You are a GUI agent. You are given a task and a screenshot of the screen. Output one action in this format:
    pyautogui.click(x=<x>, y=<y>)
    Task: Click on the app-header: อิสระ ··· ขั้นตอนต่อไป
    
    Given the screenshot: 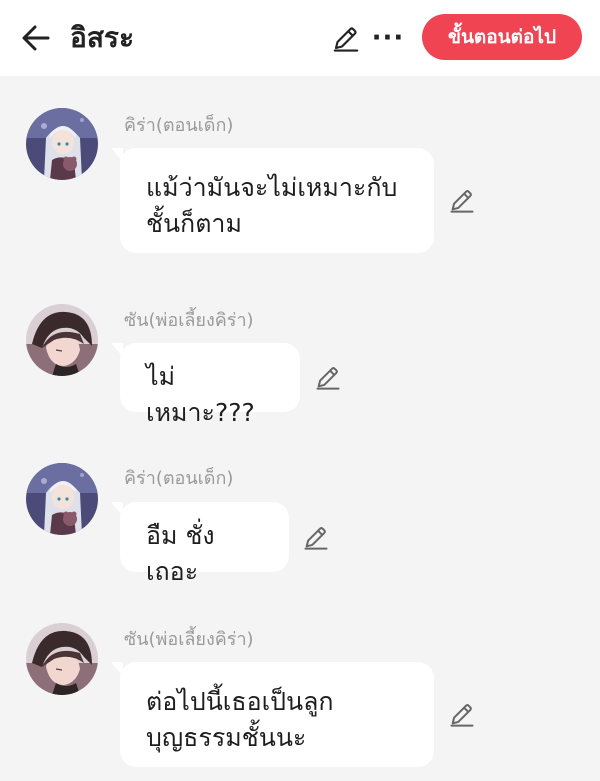 What is the action you would take?
    pyautogui.click(x=300, y=38)
    